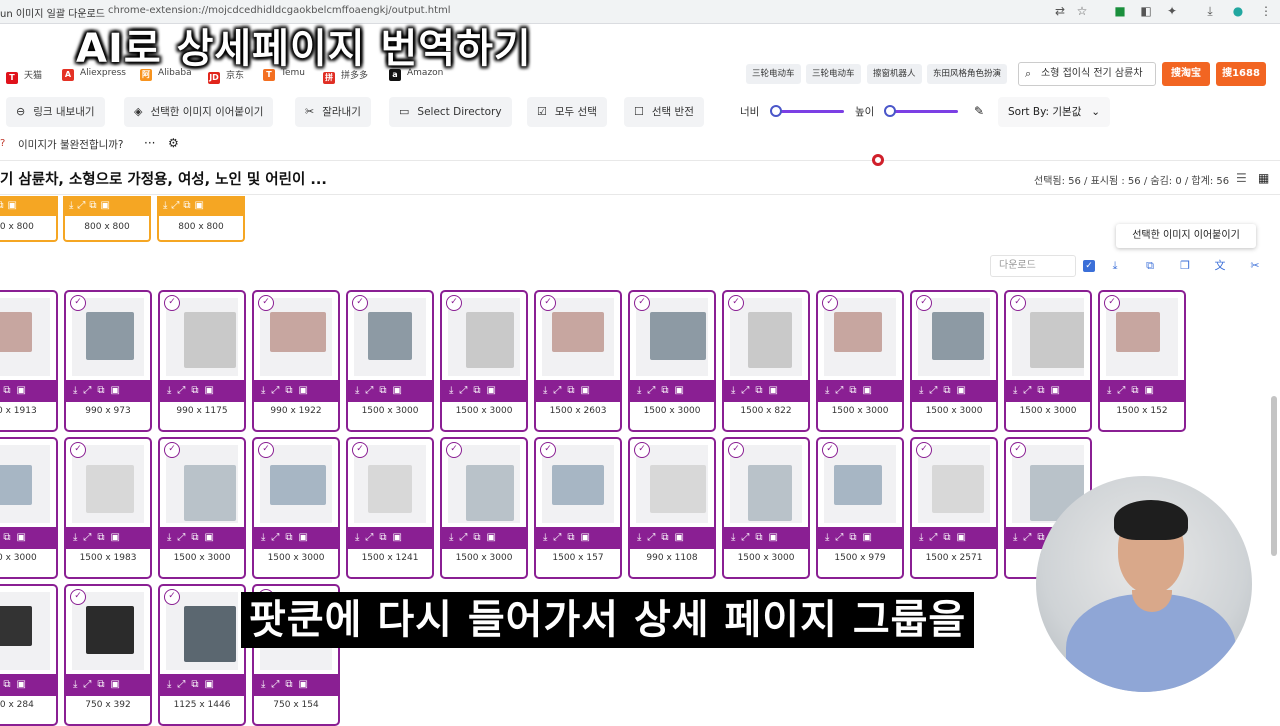  I want to click on height-slider, so click(921, 111).